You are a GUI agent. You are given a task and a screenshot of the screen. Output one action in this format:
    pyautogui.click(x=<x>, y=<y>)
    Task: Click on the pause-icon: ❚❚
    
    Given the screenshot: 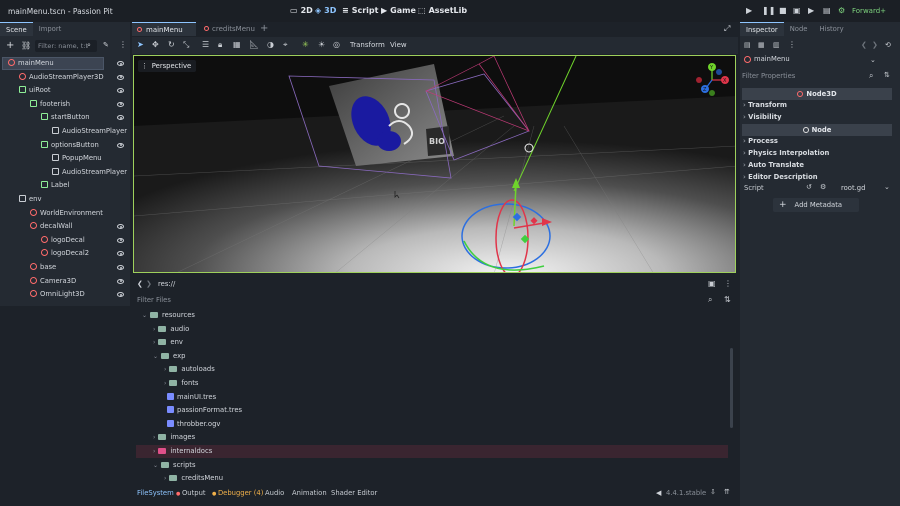 What is the action you would take?
    pyautogui.click(x=768, y=10)
    